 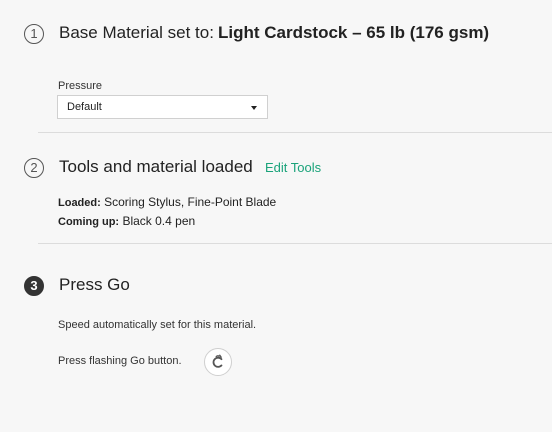 What do you see at coordinates (89, 222) in the screenshot?
I see `coming-up-key: Coming up:` at bounding box center [89, 222].